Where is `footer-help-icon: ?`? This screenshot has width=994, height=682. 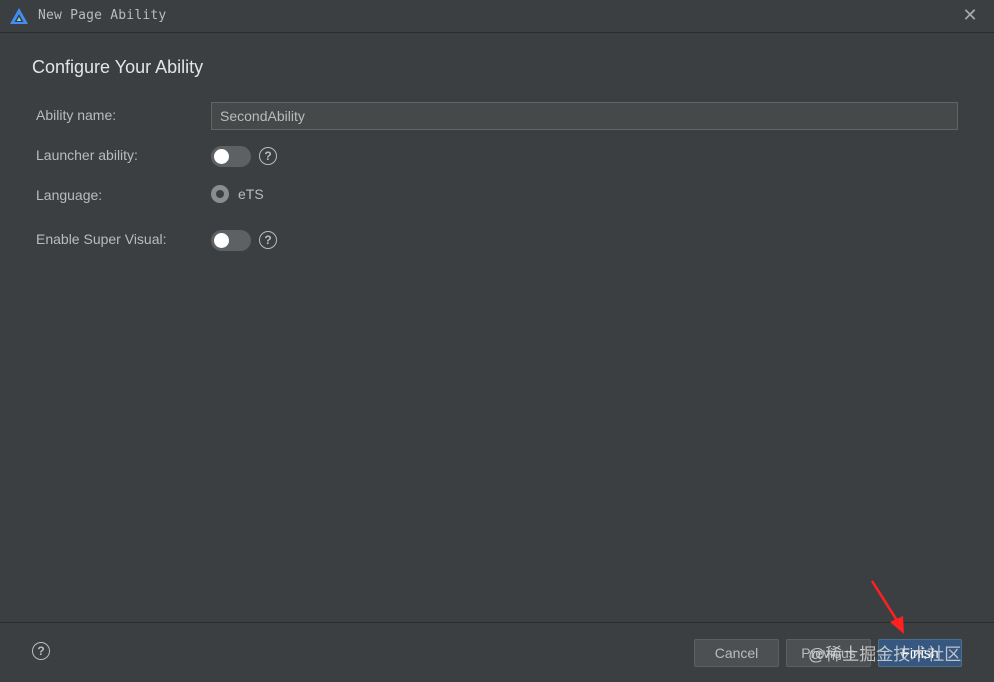 footer-help-icon: ? is located at coordinates (41, 651).